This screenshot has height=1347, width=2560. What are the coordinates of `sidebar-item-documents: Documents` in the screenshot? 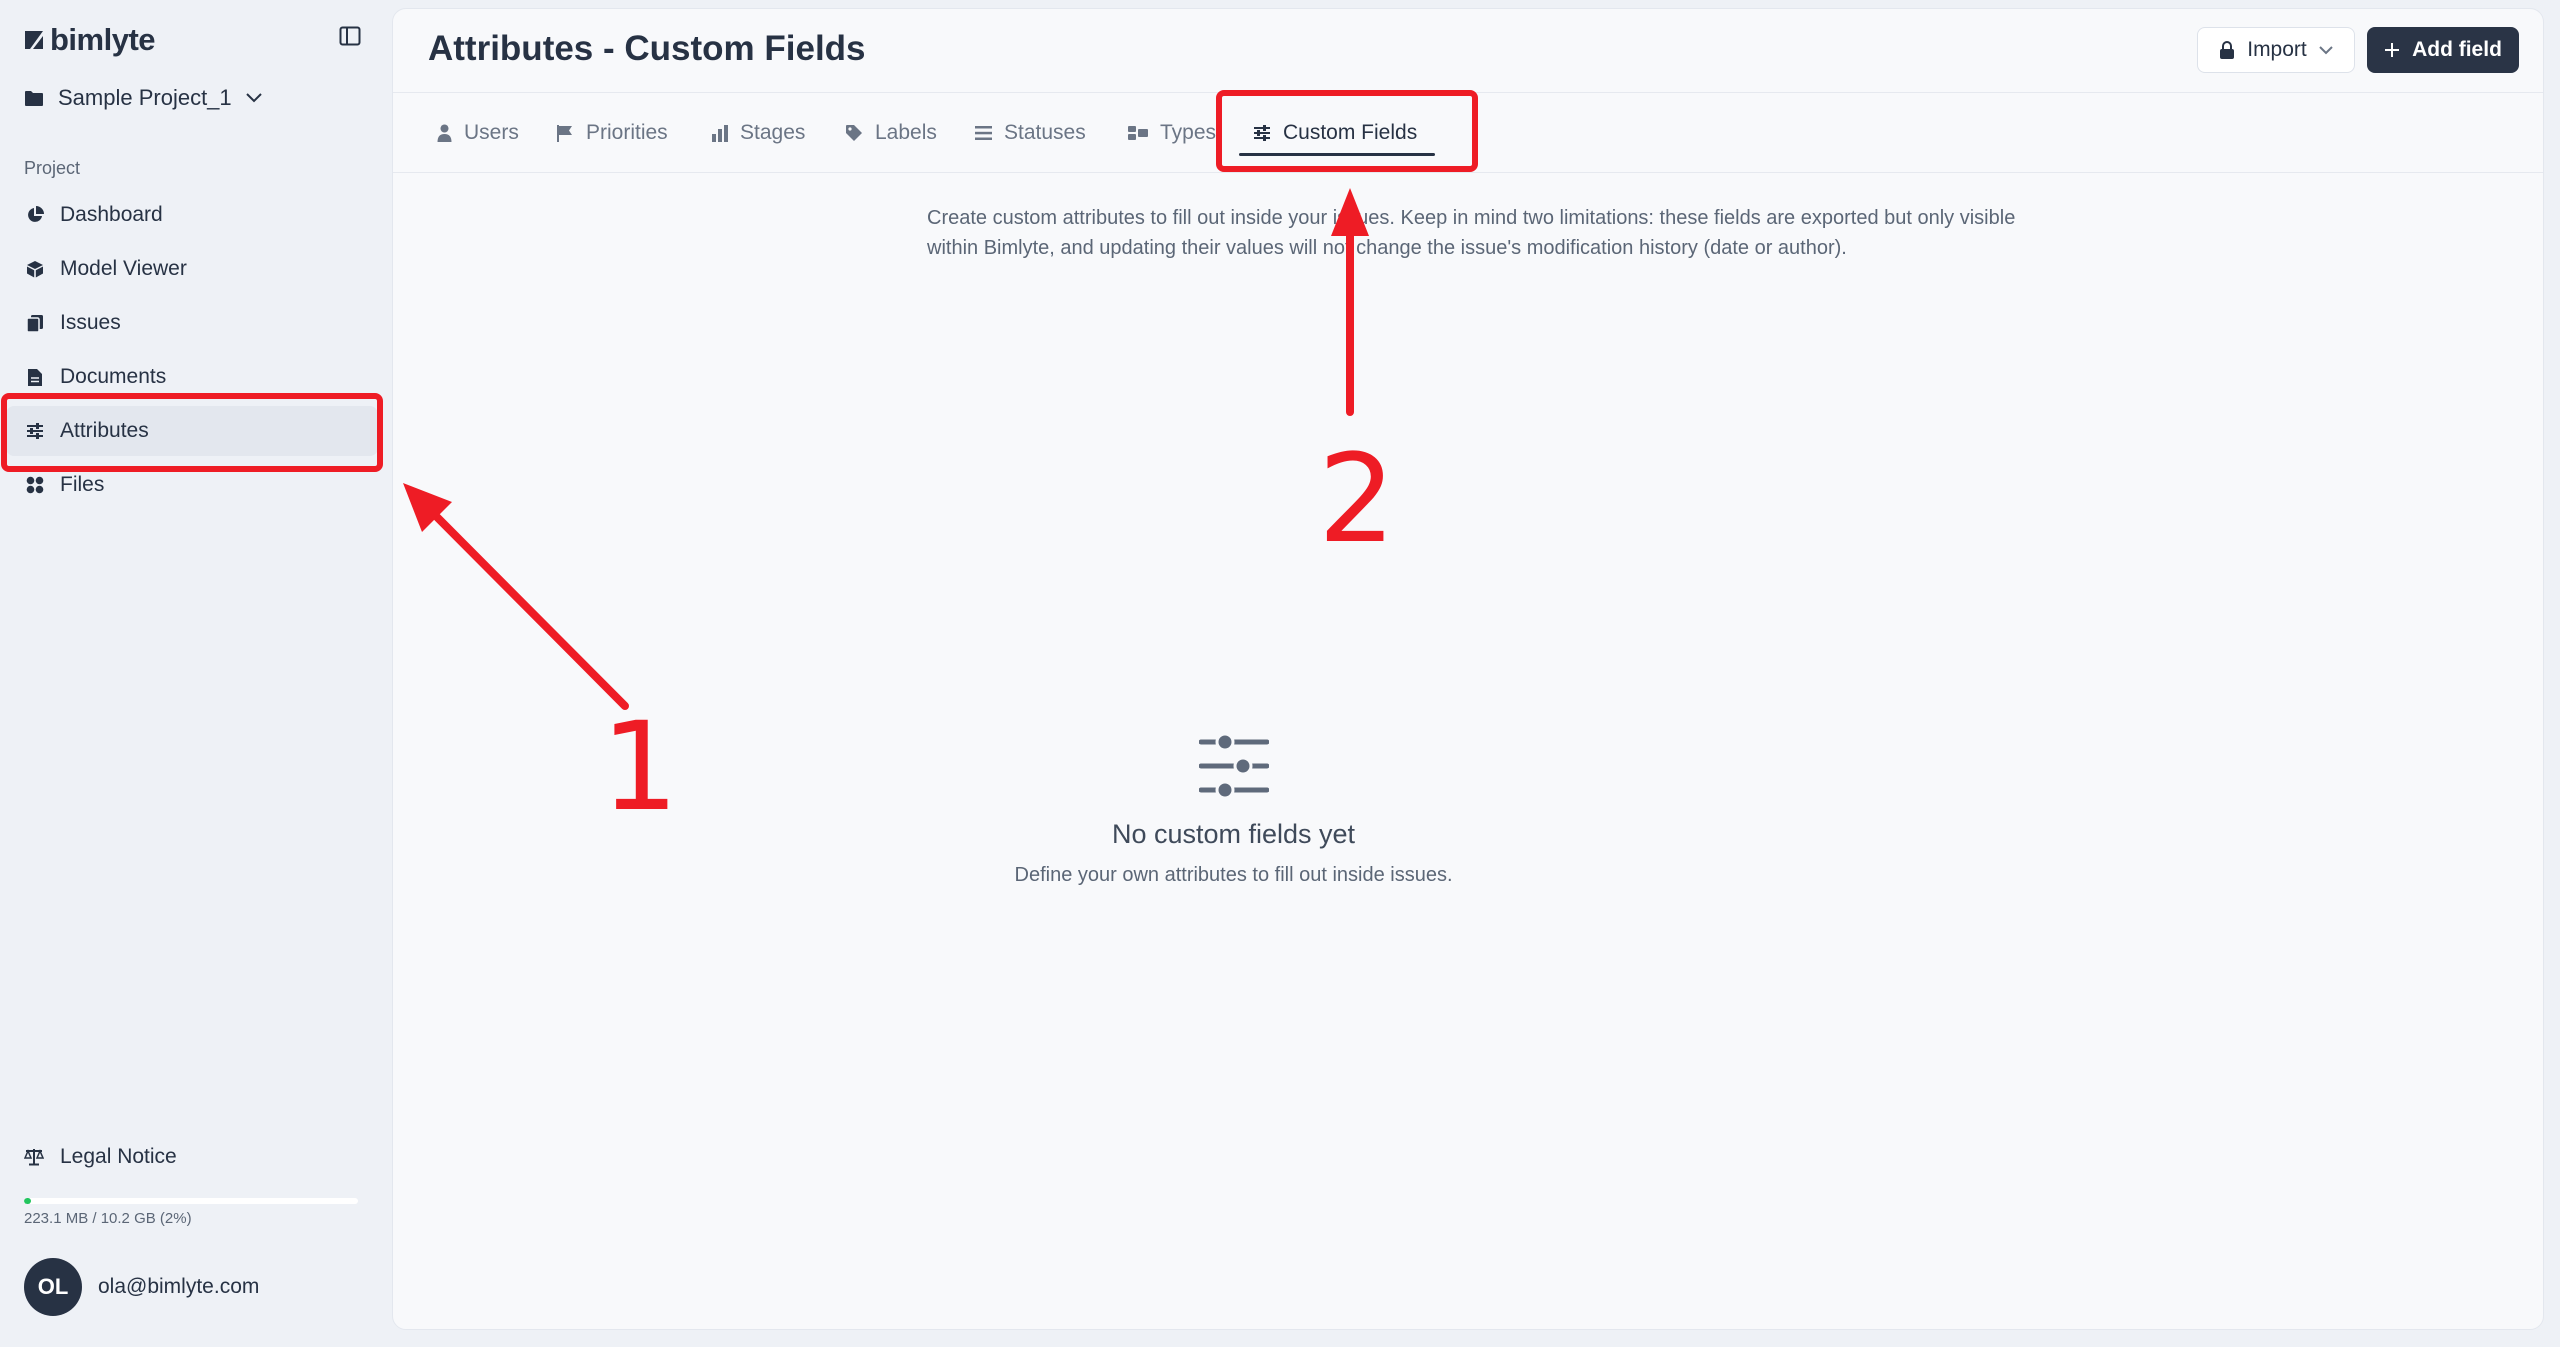 It's located at (192, 377).